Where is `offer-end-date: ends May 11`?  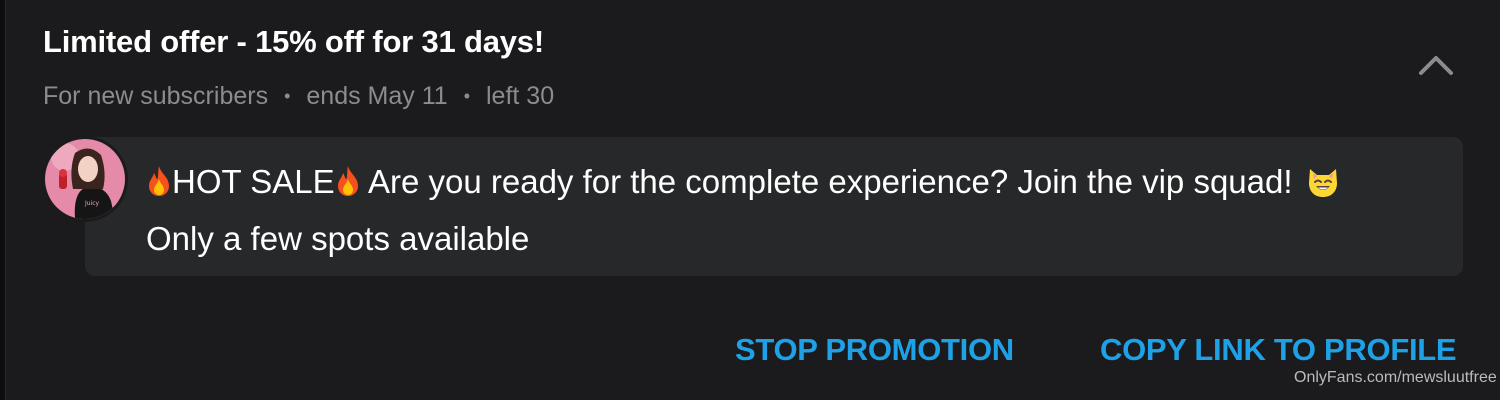
offer-end-date: ends May 11 is located at coordinates (377, 96).